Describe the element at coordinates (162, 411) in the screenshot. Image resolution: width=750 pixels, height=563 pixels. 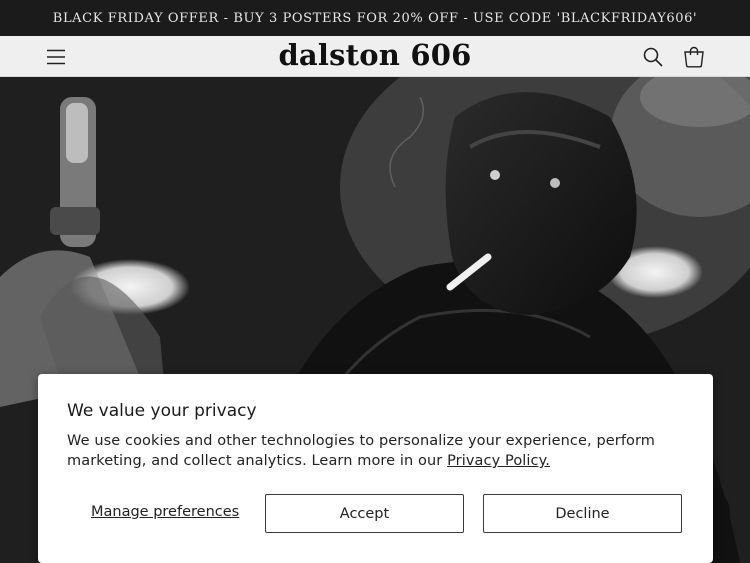
I see `cookie-banner-title: We value your privacy` at that location.